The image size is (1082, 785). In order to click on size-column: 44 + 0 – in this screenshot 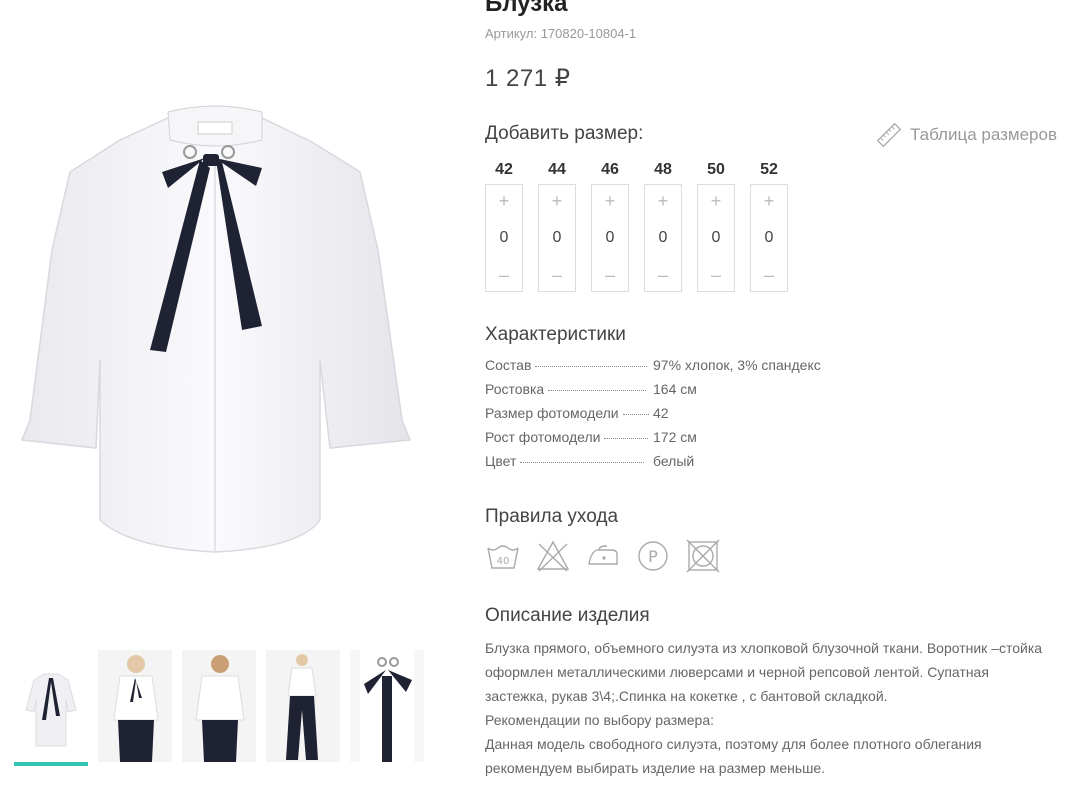, I will do `click(557, 226)`.